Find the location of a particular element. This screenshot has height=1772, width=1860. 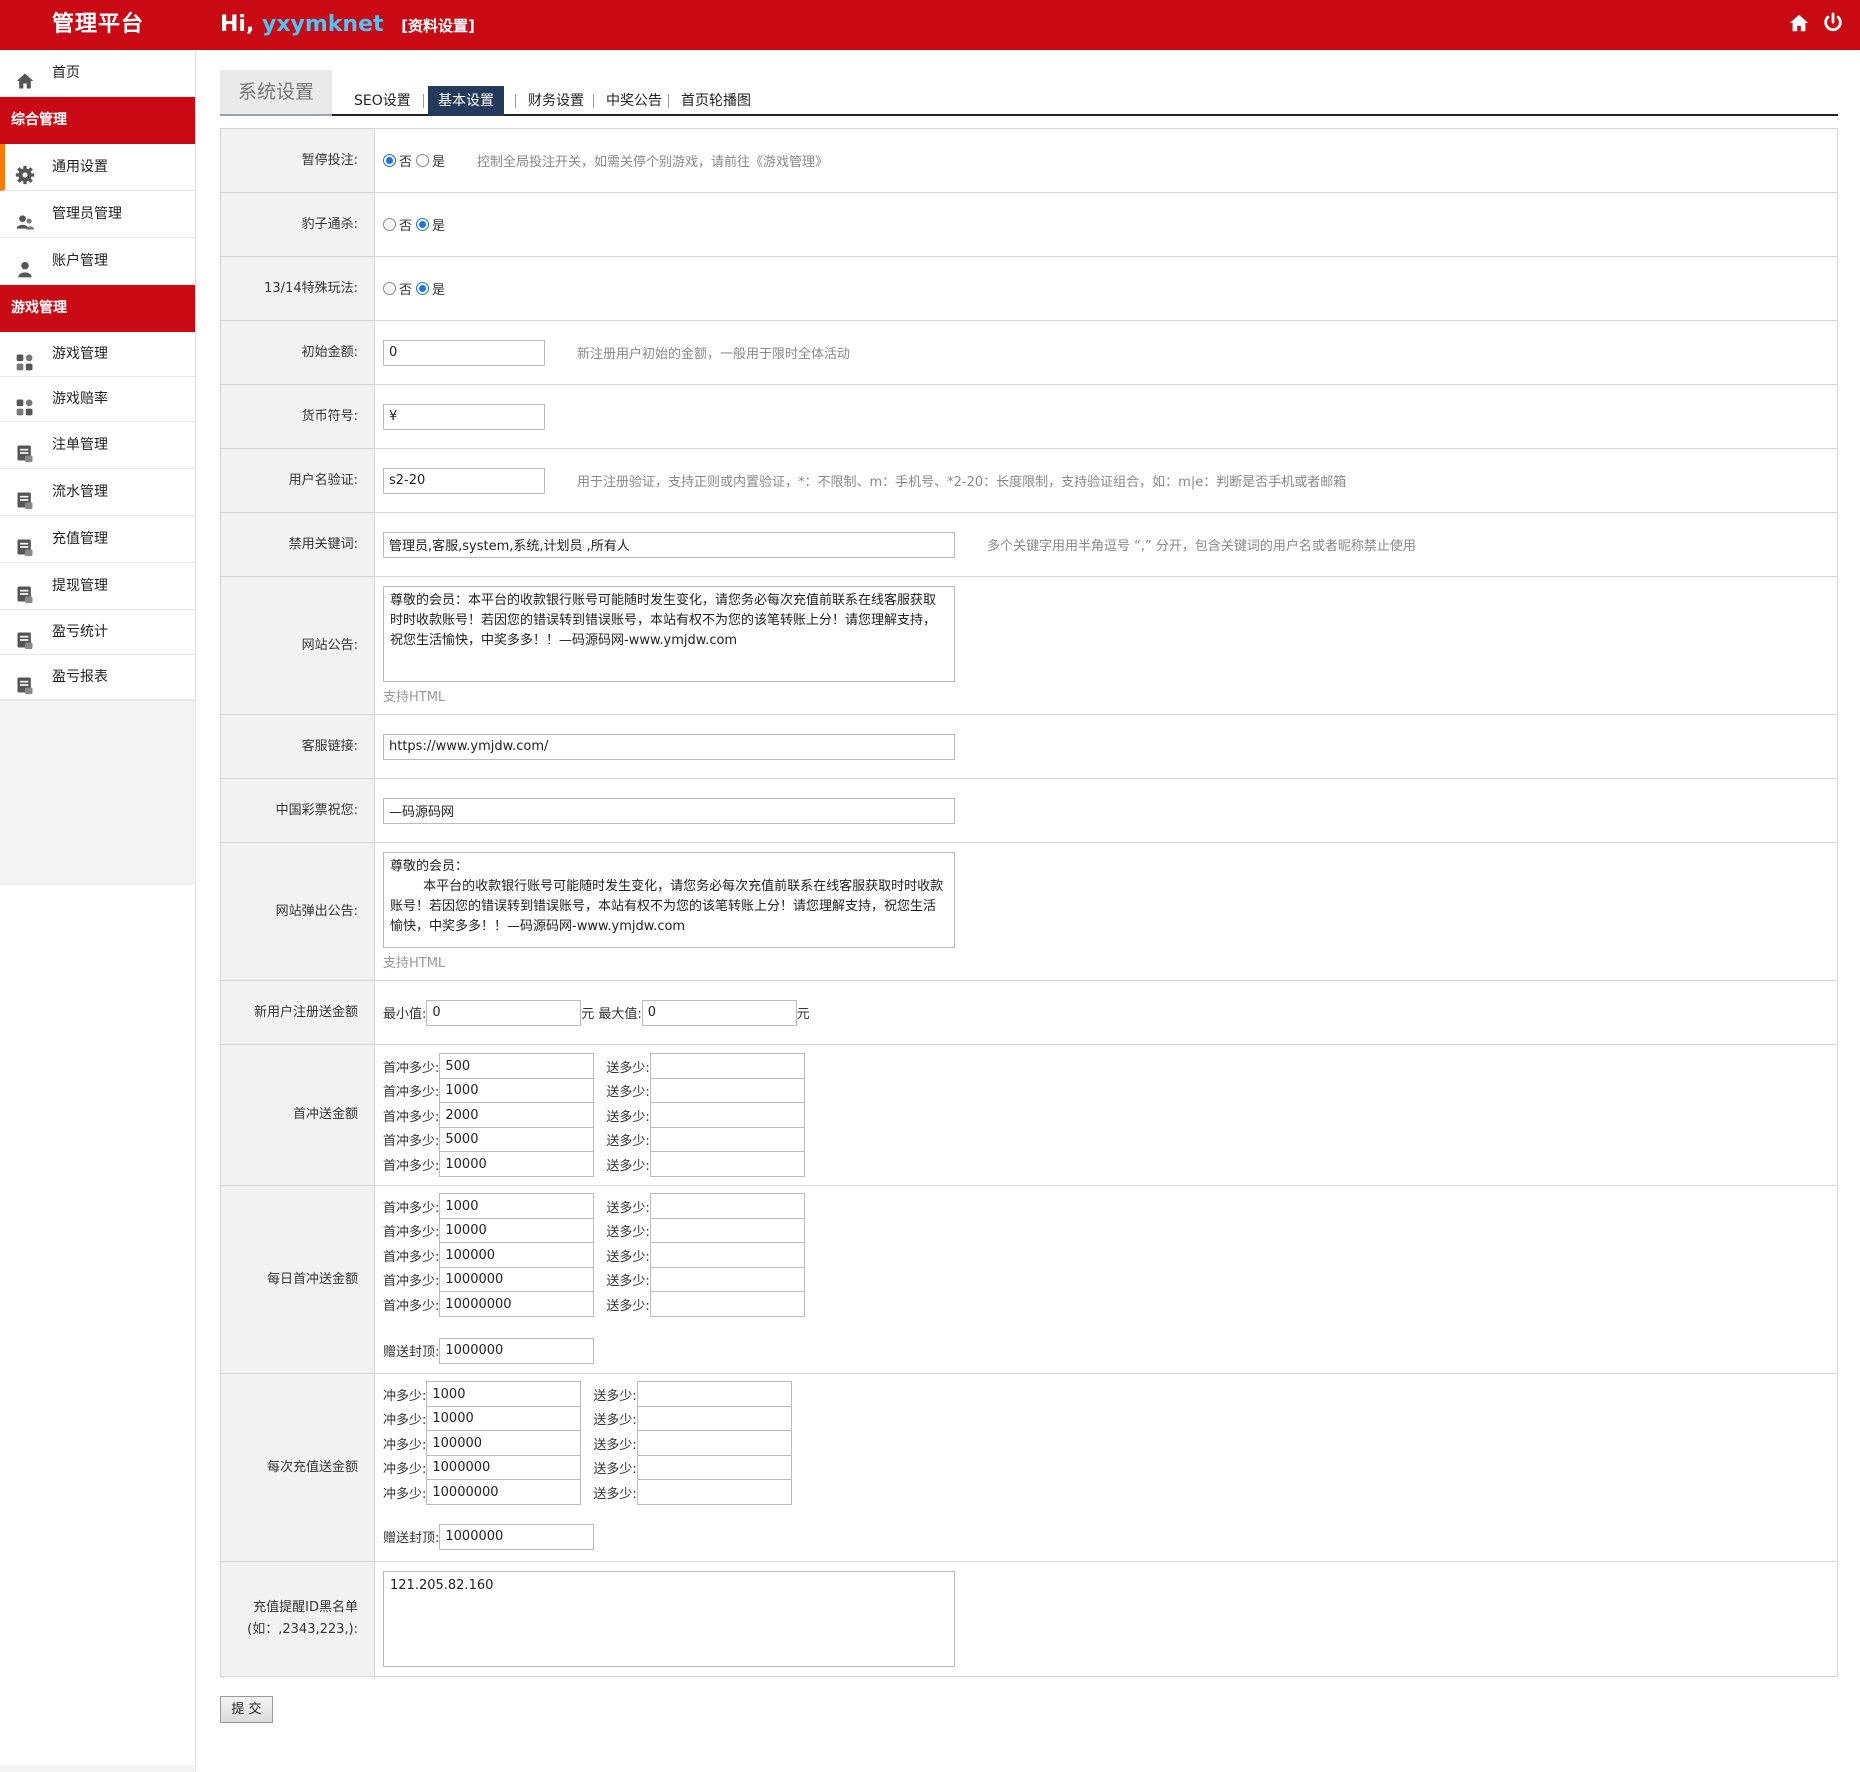

tab-winning-notice: 中奖公告 is located at coordinates (634, 101).